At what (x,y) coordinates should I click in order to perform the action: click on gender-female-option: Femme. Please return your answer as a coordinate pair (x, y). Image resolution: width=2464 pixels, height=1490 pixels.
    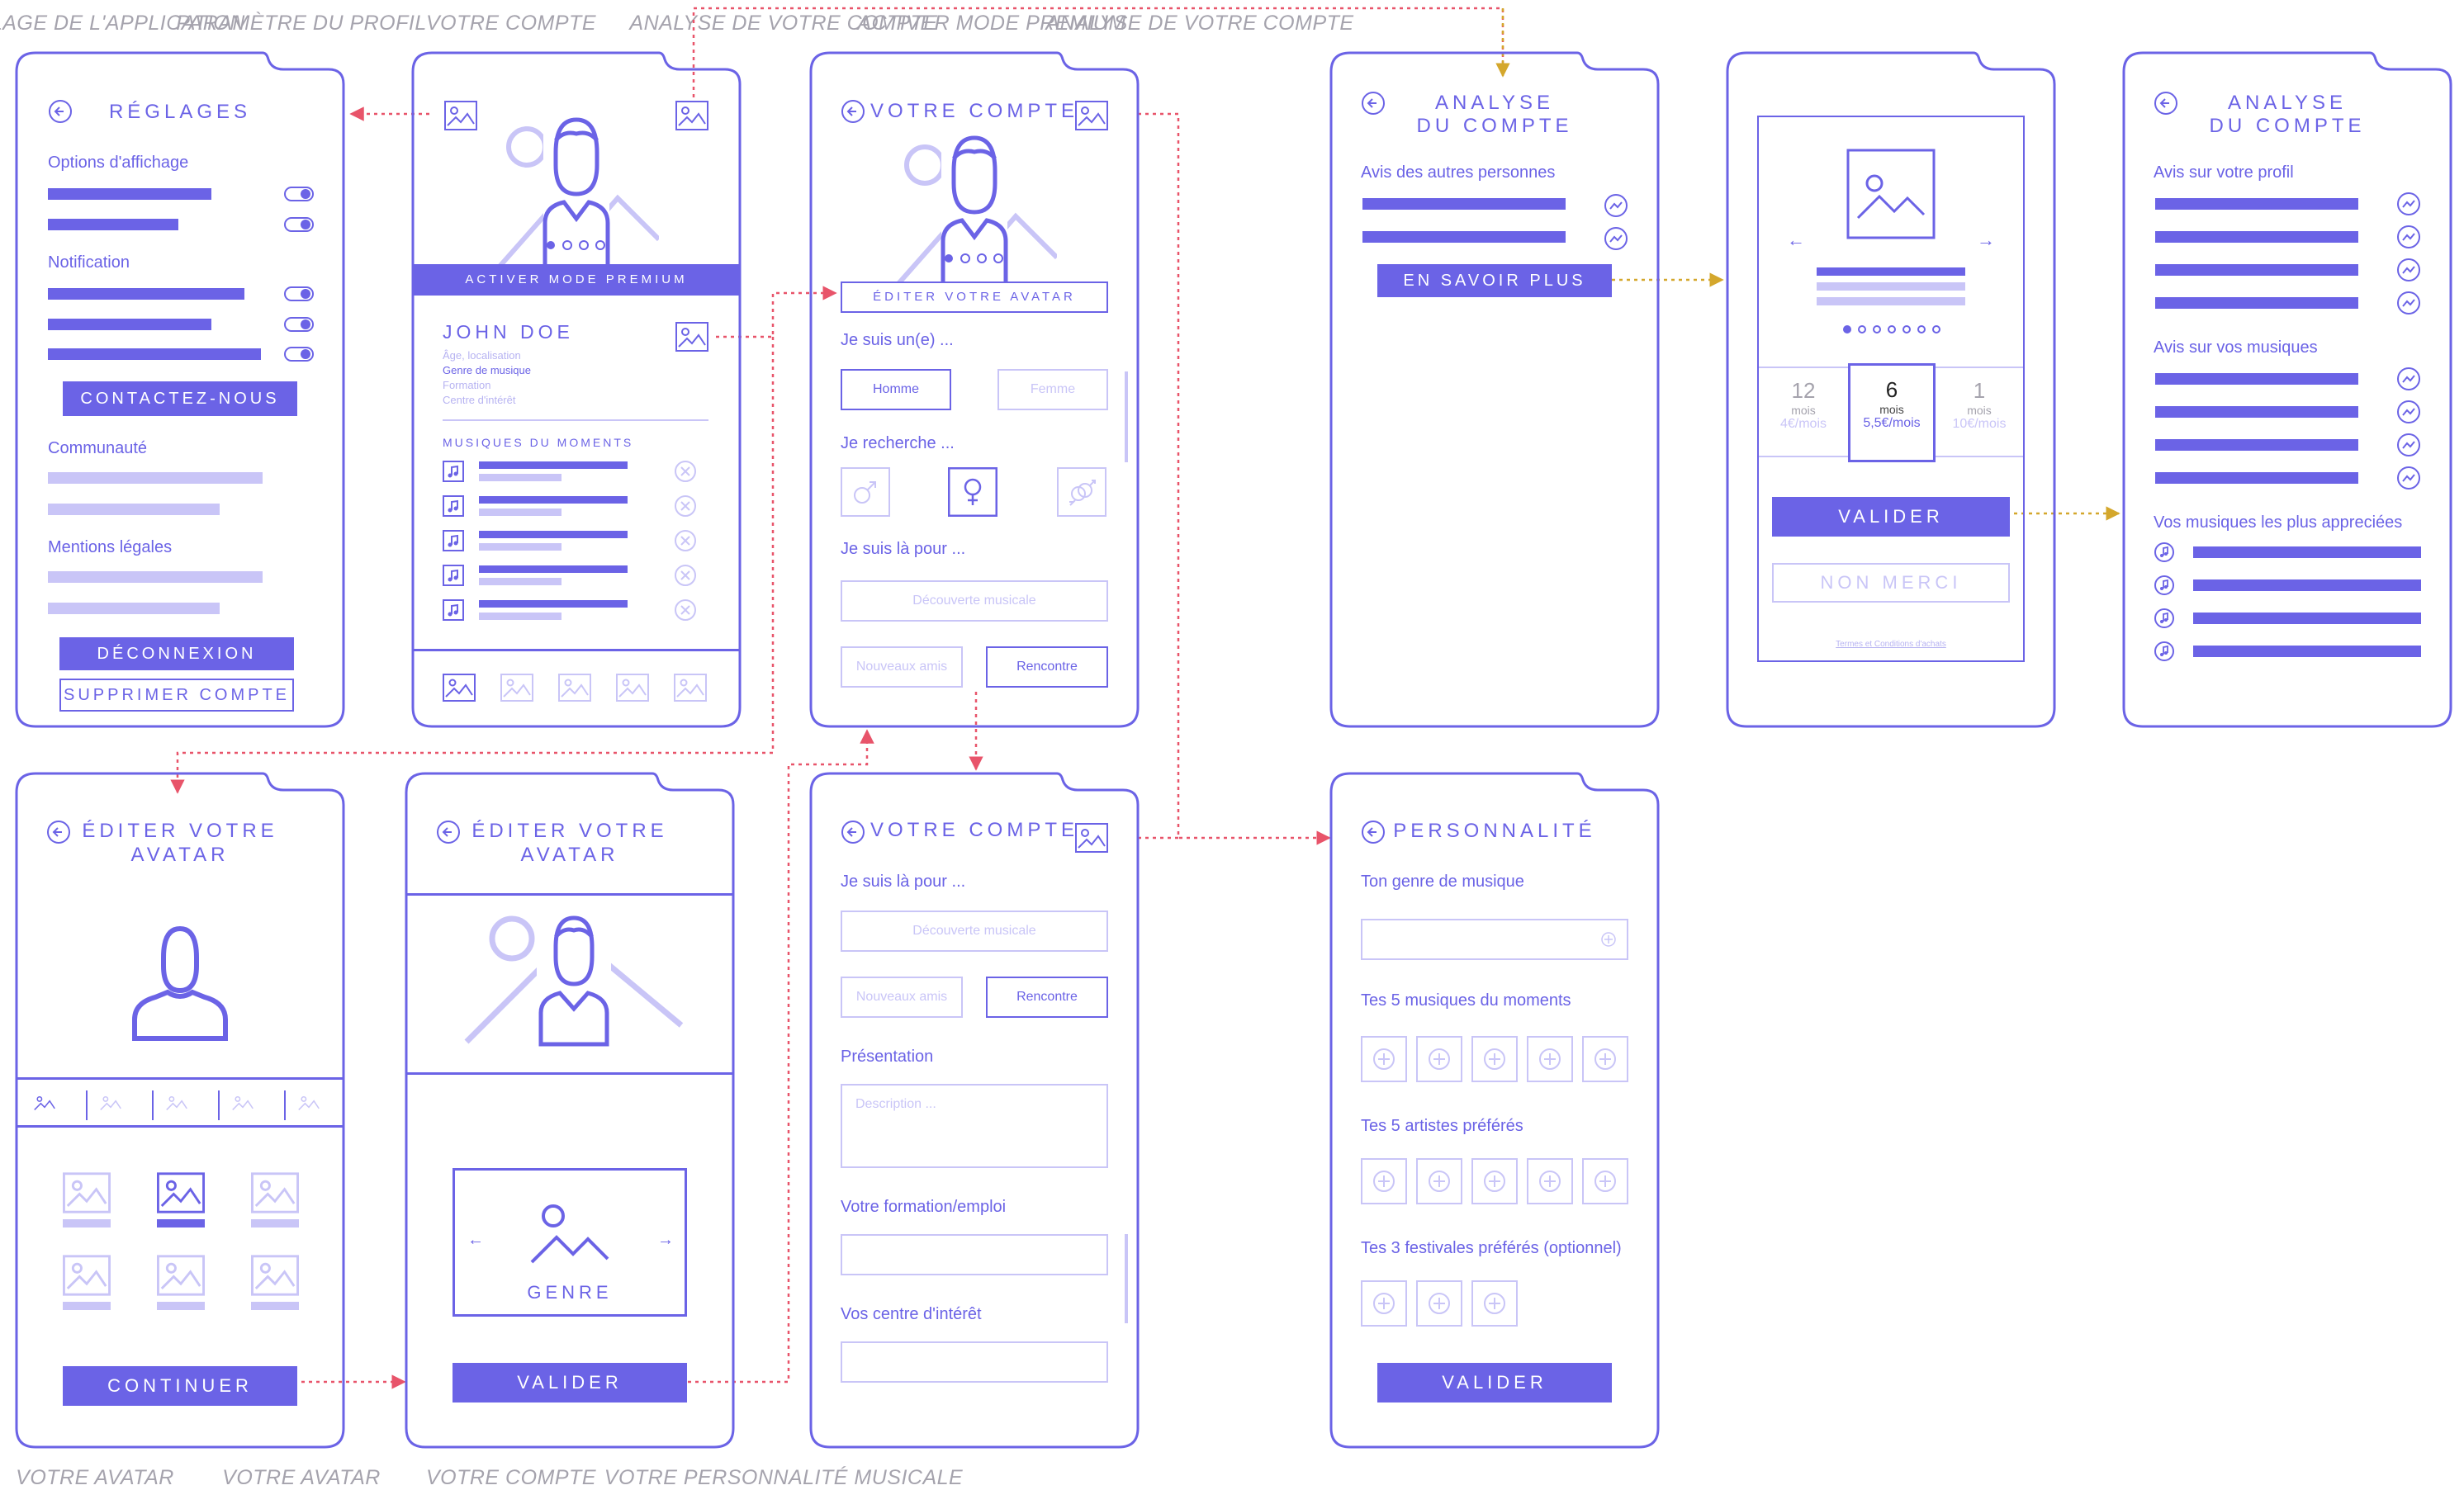
    Looking at the image, I should click on (1052, 389).